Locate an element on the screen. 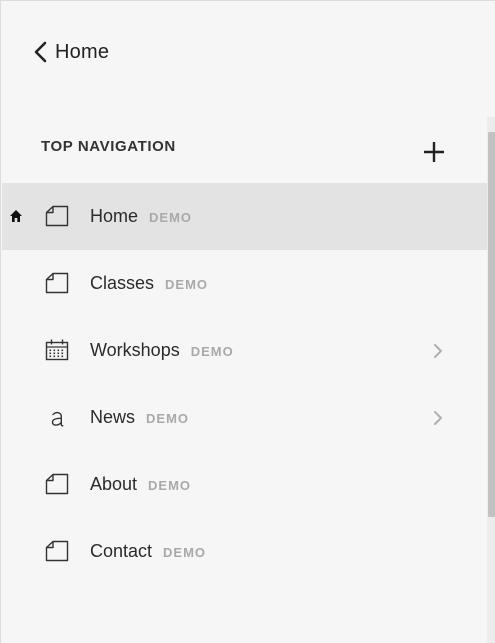 This screenshot has height=643, width=495. add-page-button is located at coordinates (434, 152).